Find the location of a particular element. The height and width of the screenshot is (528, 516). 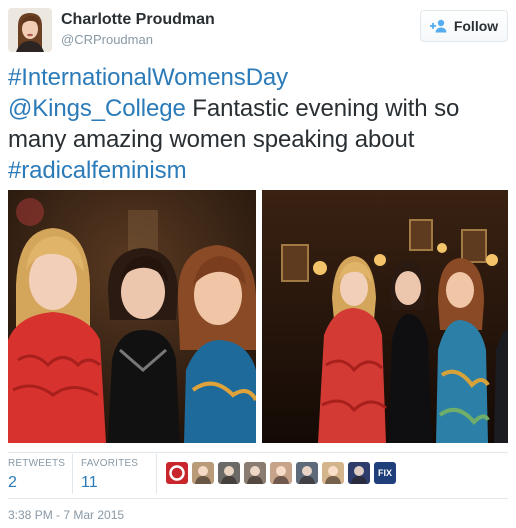

divider-bottom is located at coordinates (258, 498).